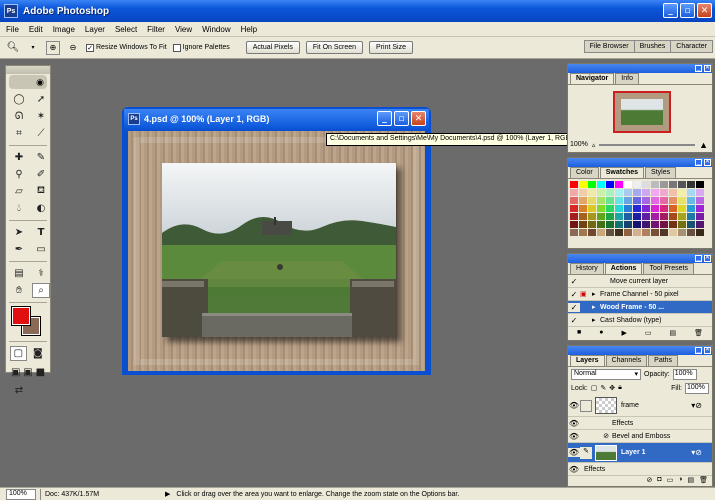 The height and width of the screenshot is (500, 715). What do you see at coordinates (126, 47) in the screenshot?
I see `resize-windows-checkbox: ✓ Resize Windows To Fit` at bounding box center [126, 47].